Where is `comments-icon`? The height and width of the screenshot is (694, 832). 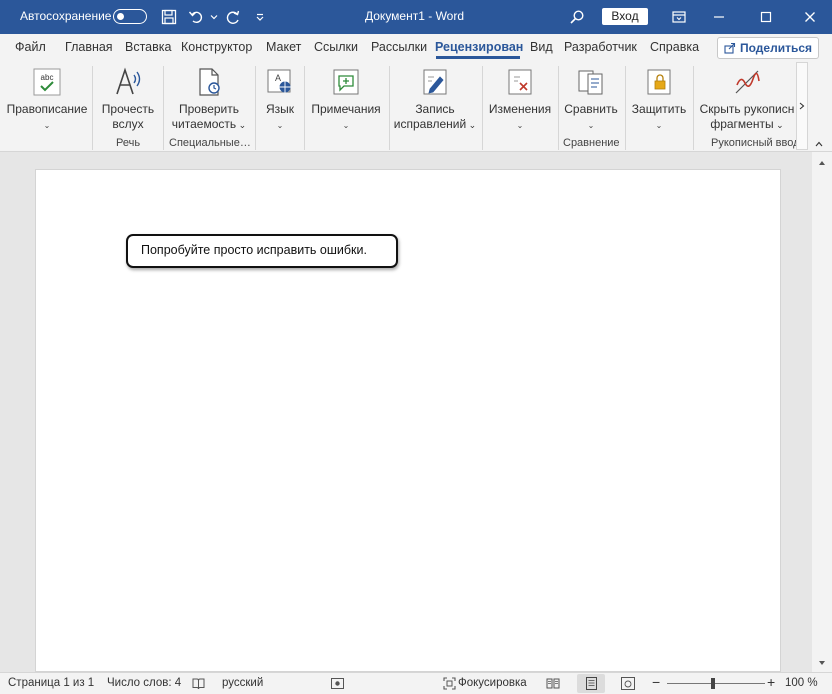
comments-icon is located at coordinates (346, 82).